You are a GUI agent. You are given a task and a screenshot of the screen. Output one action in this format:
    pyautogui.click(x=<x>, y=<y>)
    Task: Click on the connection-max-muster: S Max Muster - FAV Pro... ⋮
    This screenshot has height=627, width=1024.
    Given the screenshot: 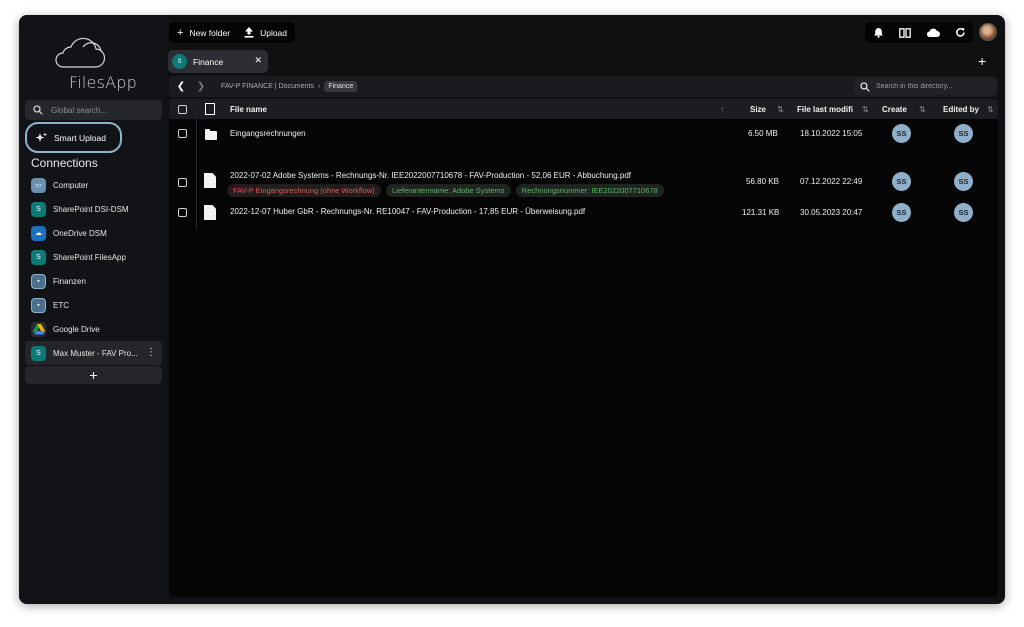 What is the action you would take?
    pyautogui.click(x=93, y=353)
    